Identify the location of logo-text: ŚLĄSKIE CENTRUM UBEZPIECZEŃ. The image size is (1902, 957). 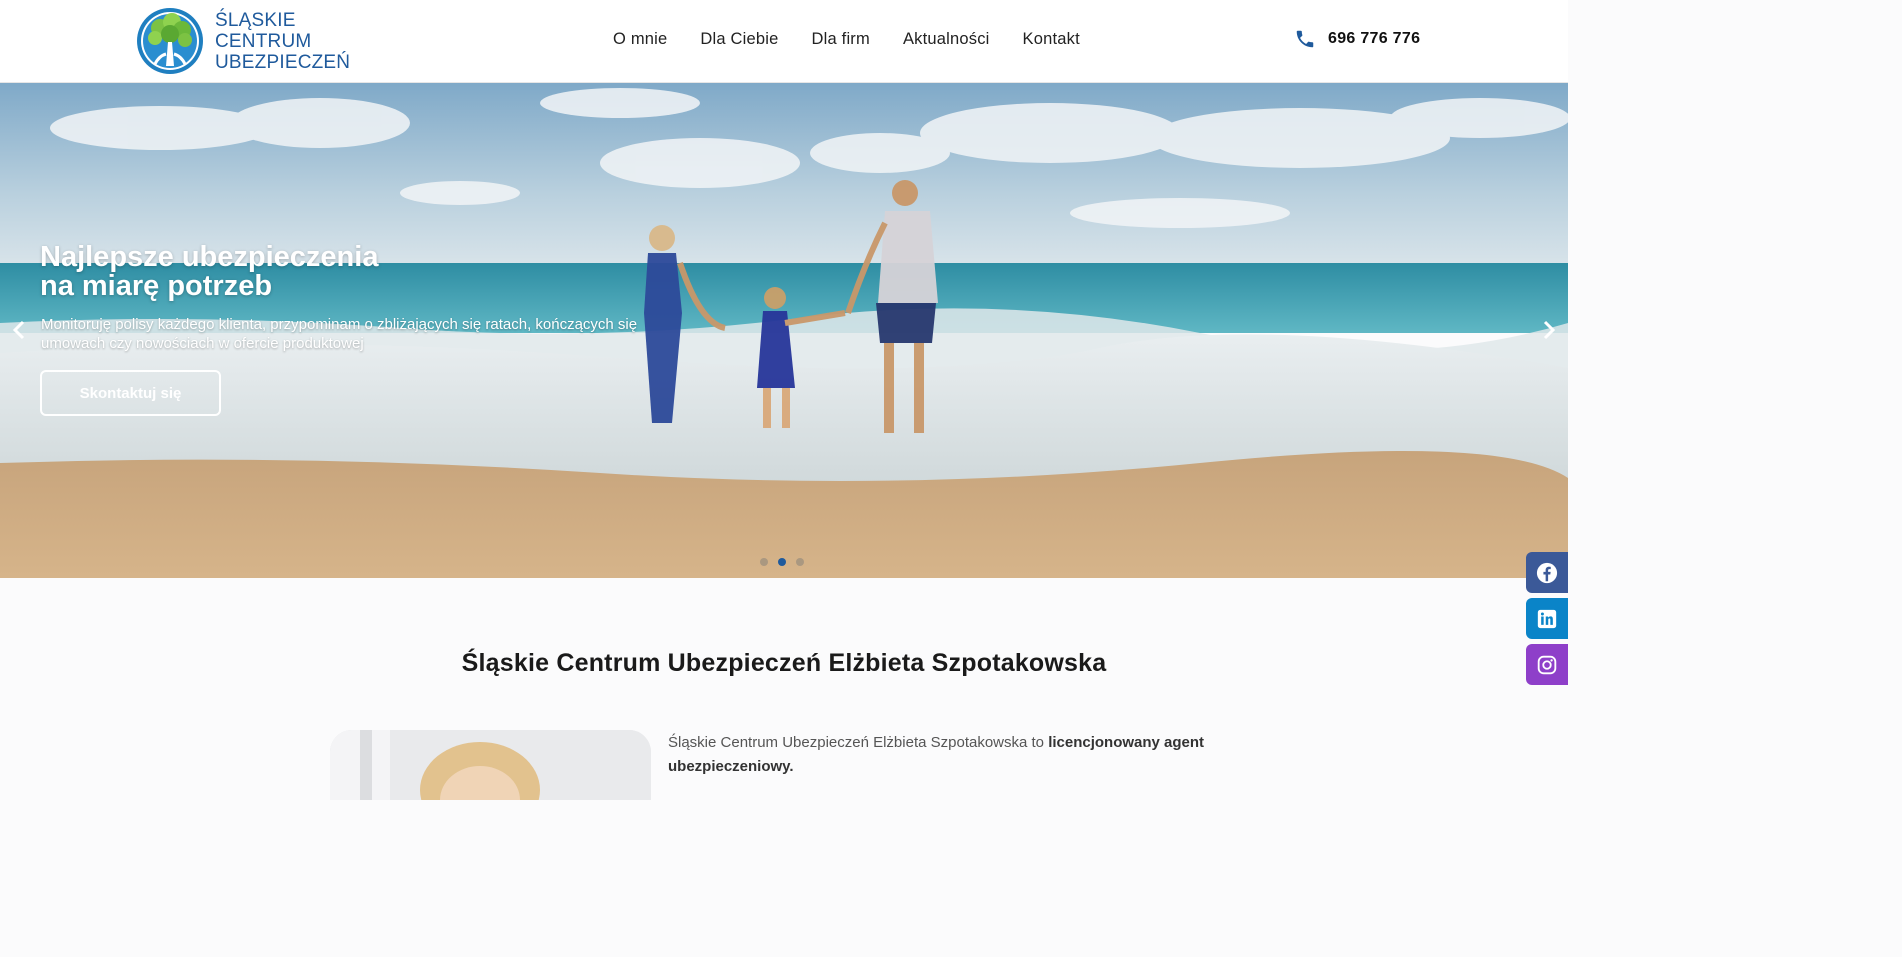
(282, 41).